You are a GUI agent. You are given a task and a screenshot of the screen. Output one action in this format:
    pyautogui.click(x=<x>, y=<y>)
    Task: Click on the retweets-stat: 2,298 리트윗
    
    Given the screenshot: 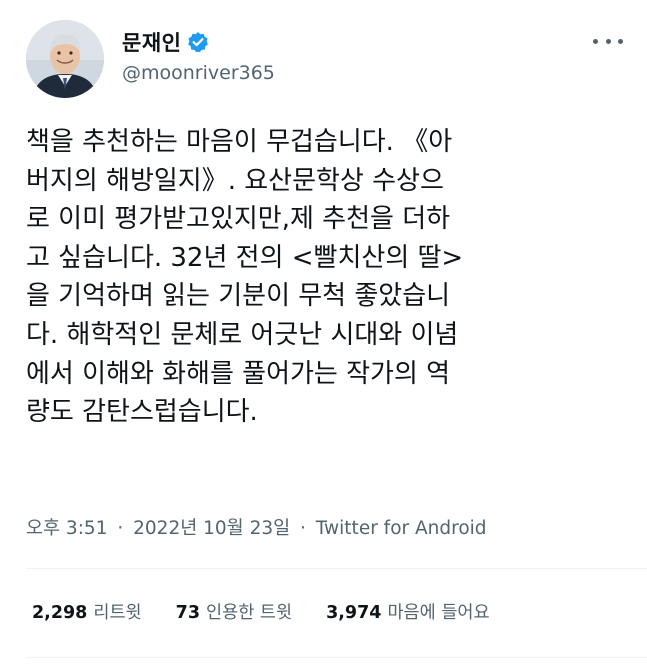 What is the action you would take?
    pyautogui.click(x=87, y=611)
    